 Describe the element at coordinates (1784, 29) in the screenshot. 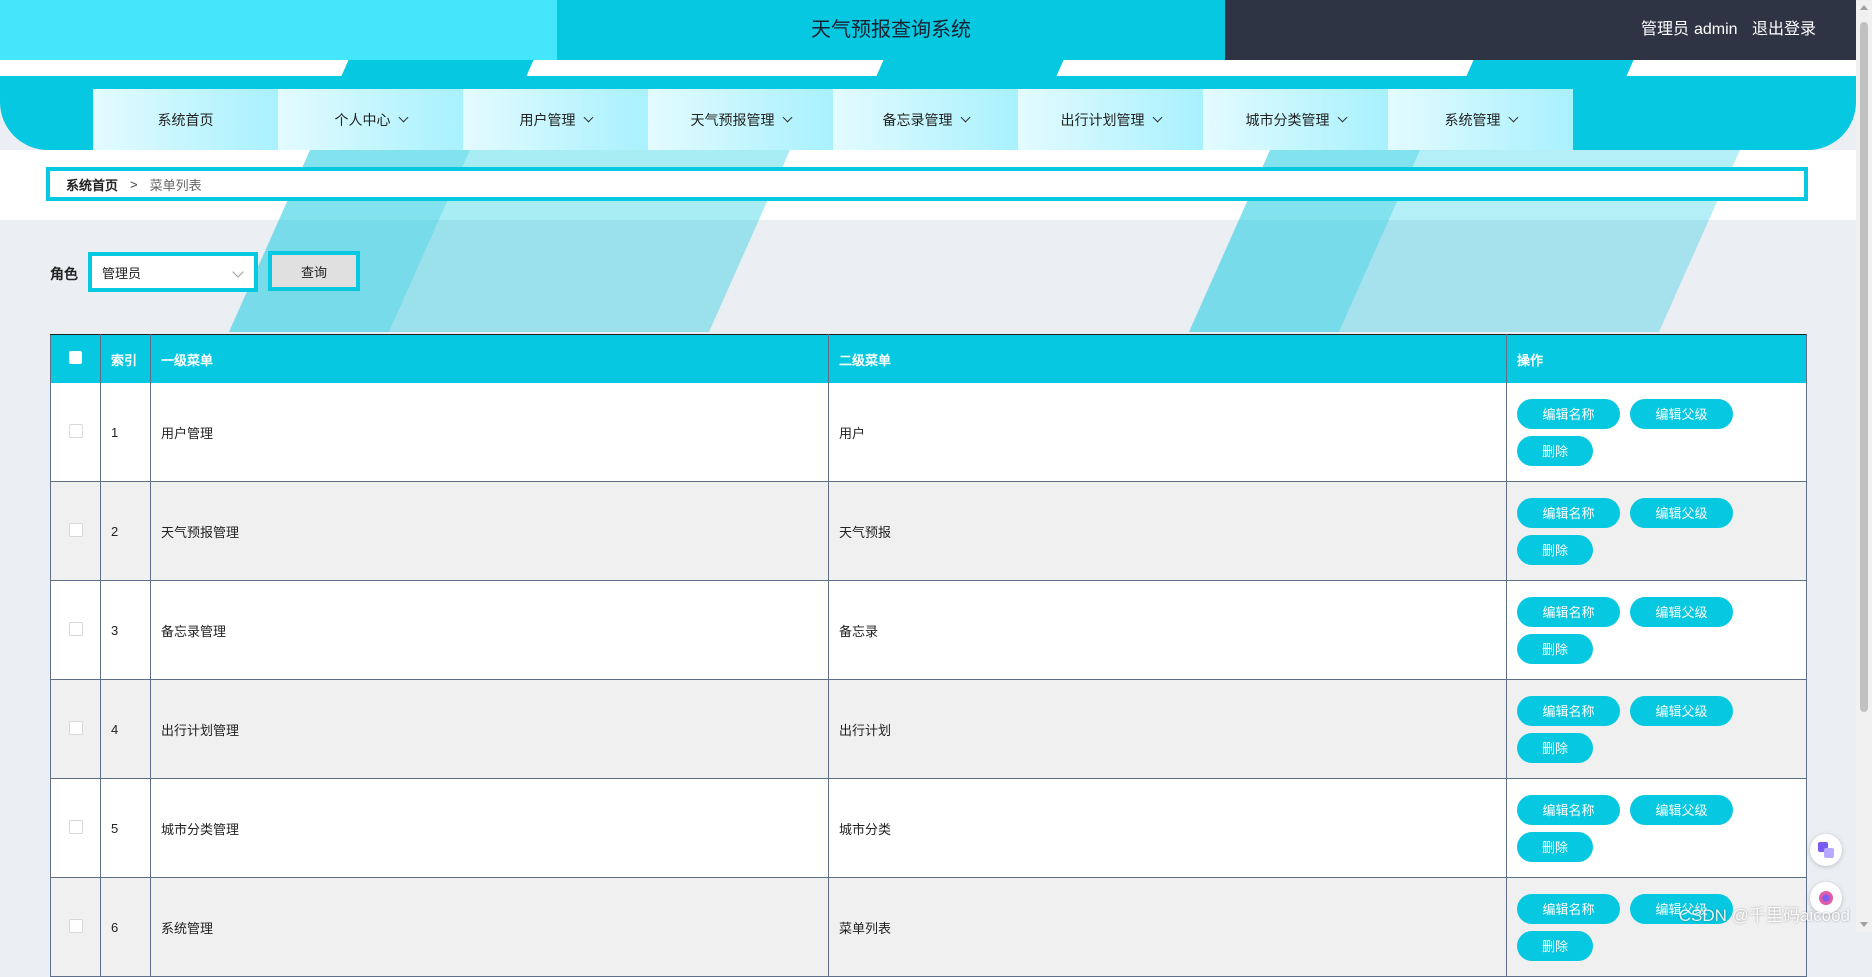

I see `logout-link: 退出登录` at that location.